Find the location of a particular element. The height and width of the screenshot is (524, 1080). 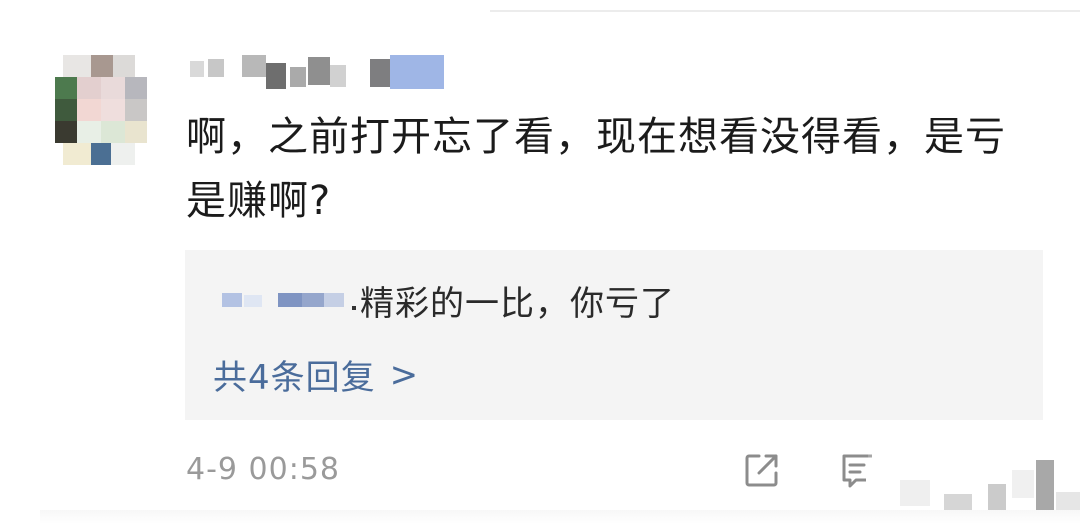

top-divider is located at coordinates (785, 11).